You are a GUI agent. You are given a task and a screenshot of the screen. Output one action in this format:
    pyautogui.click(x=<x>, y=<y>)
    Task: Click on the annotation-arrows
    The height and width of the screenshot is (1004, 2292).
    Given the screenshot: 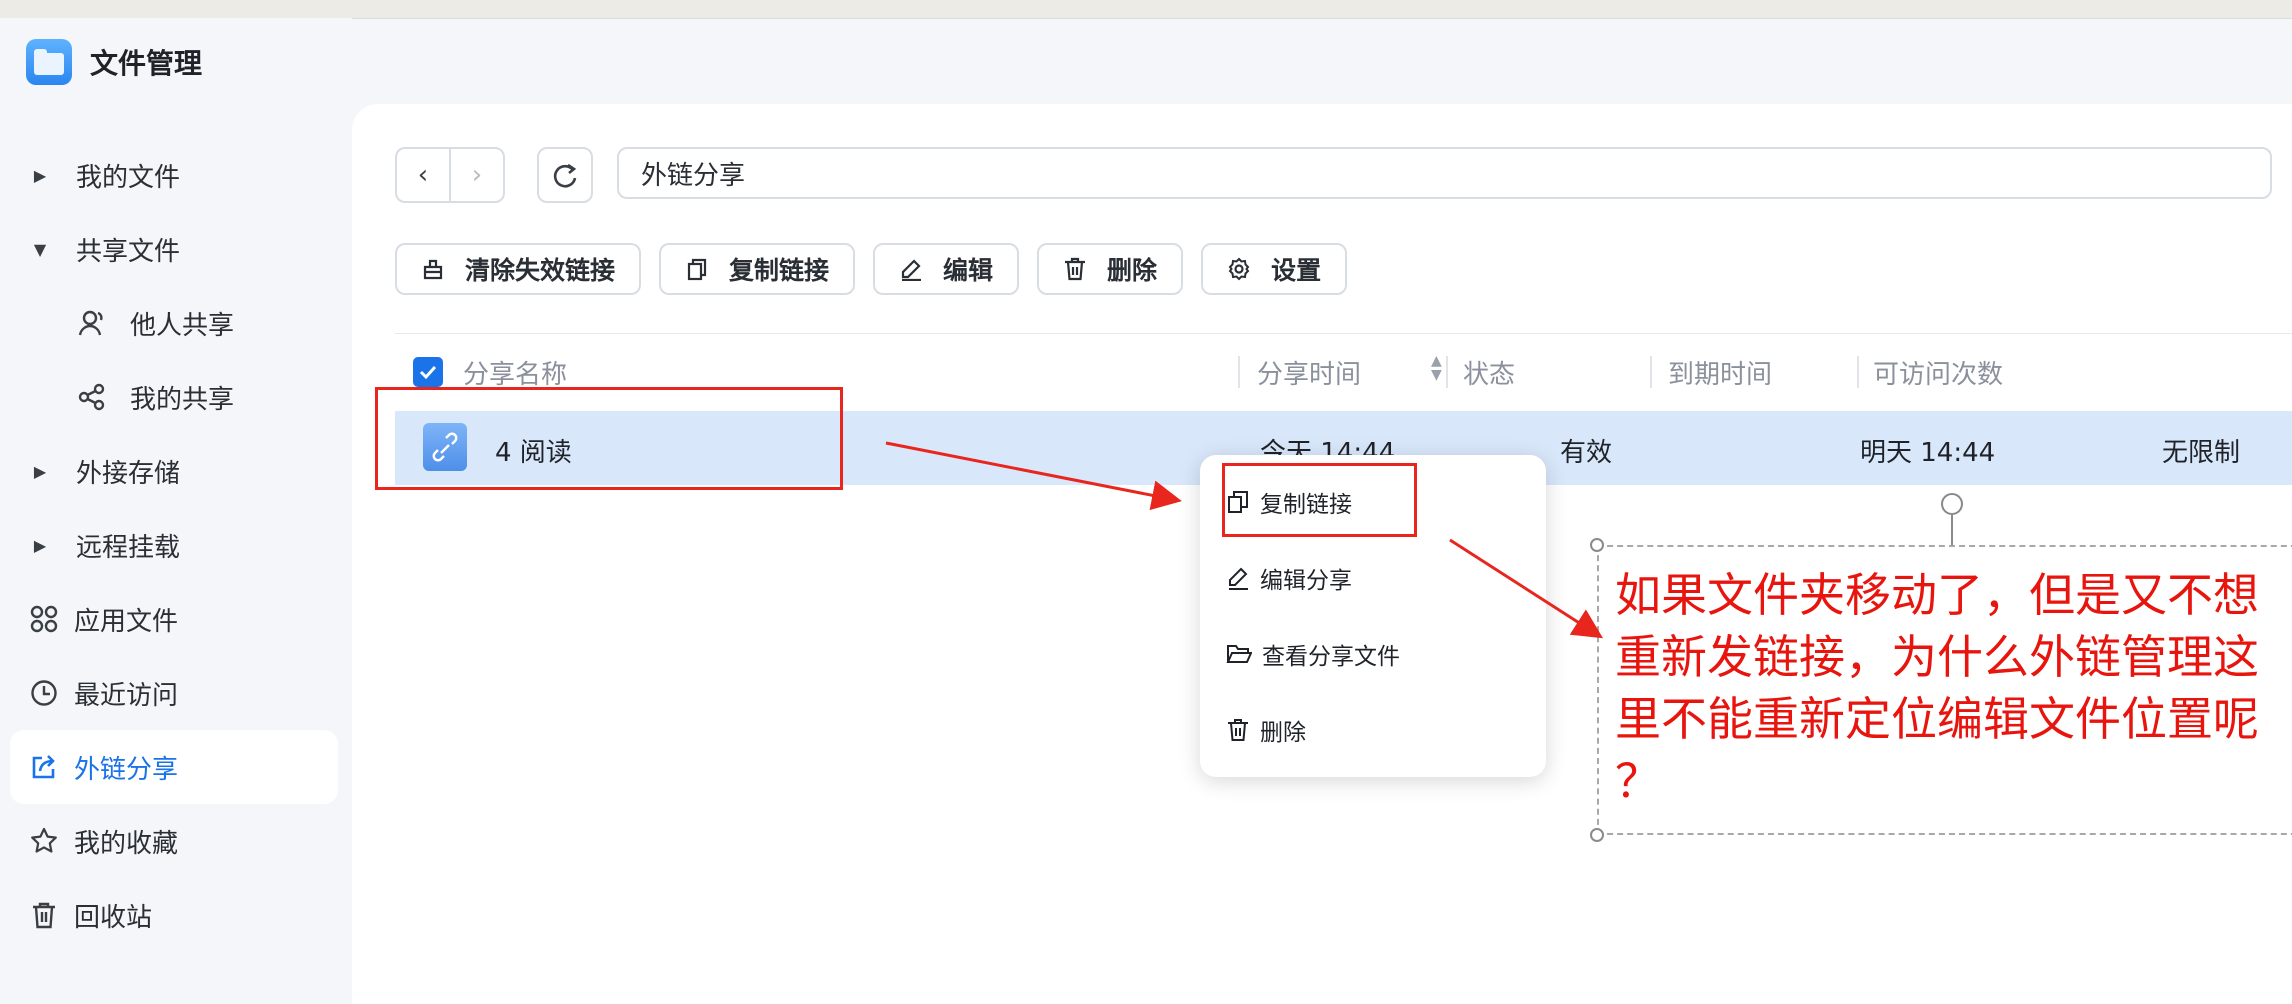 What is the action you would take?
    pyautogui.click(x=1244, y=540)
    